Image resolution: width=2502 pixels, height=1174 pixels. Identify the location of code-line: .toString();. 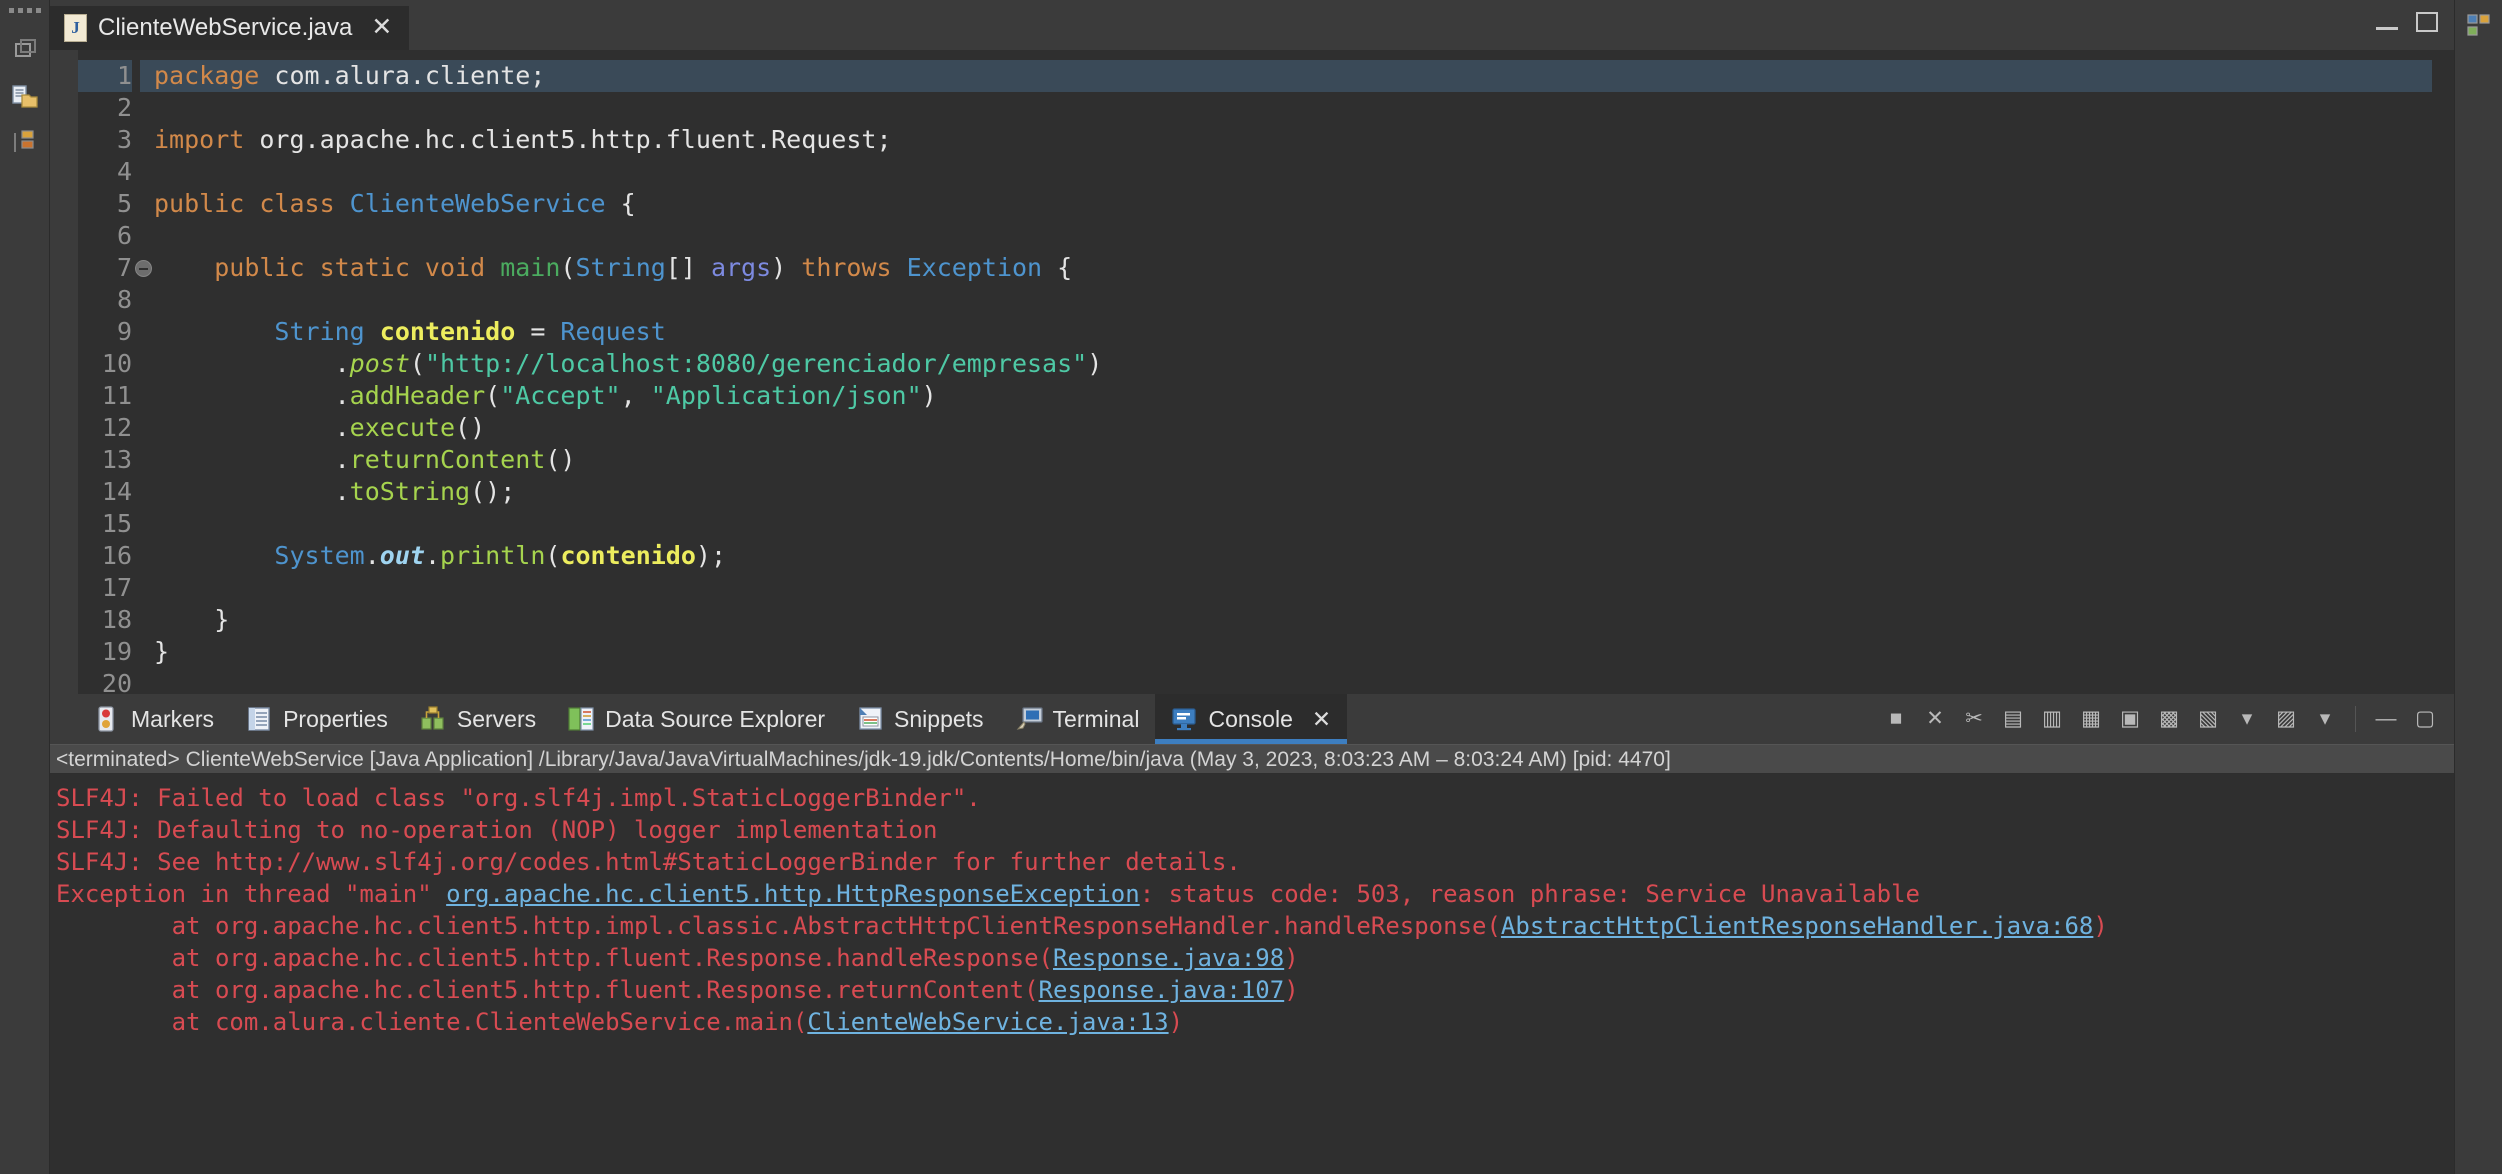
(1293, 492).